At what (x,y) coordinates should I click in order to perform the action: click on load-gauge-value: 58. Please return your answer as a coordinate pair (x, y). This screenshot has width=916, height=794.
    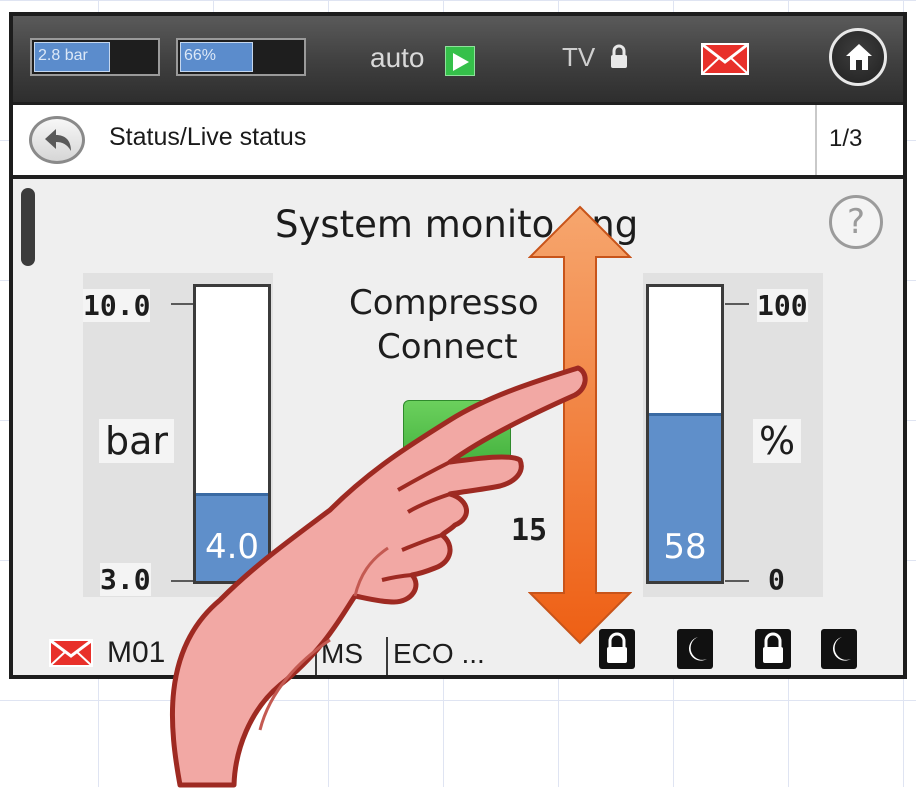
    Looking at the image, I should click on (685, 547).